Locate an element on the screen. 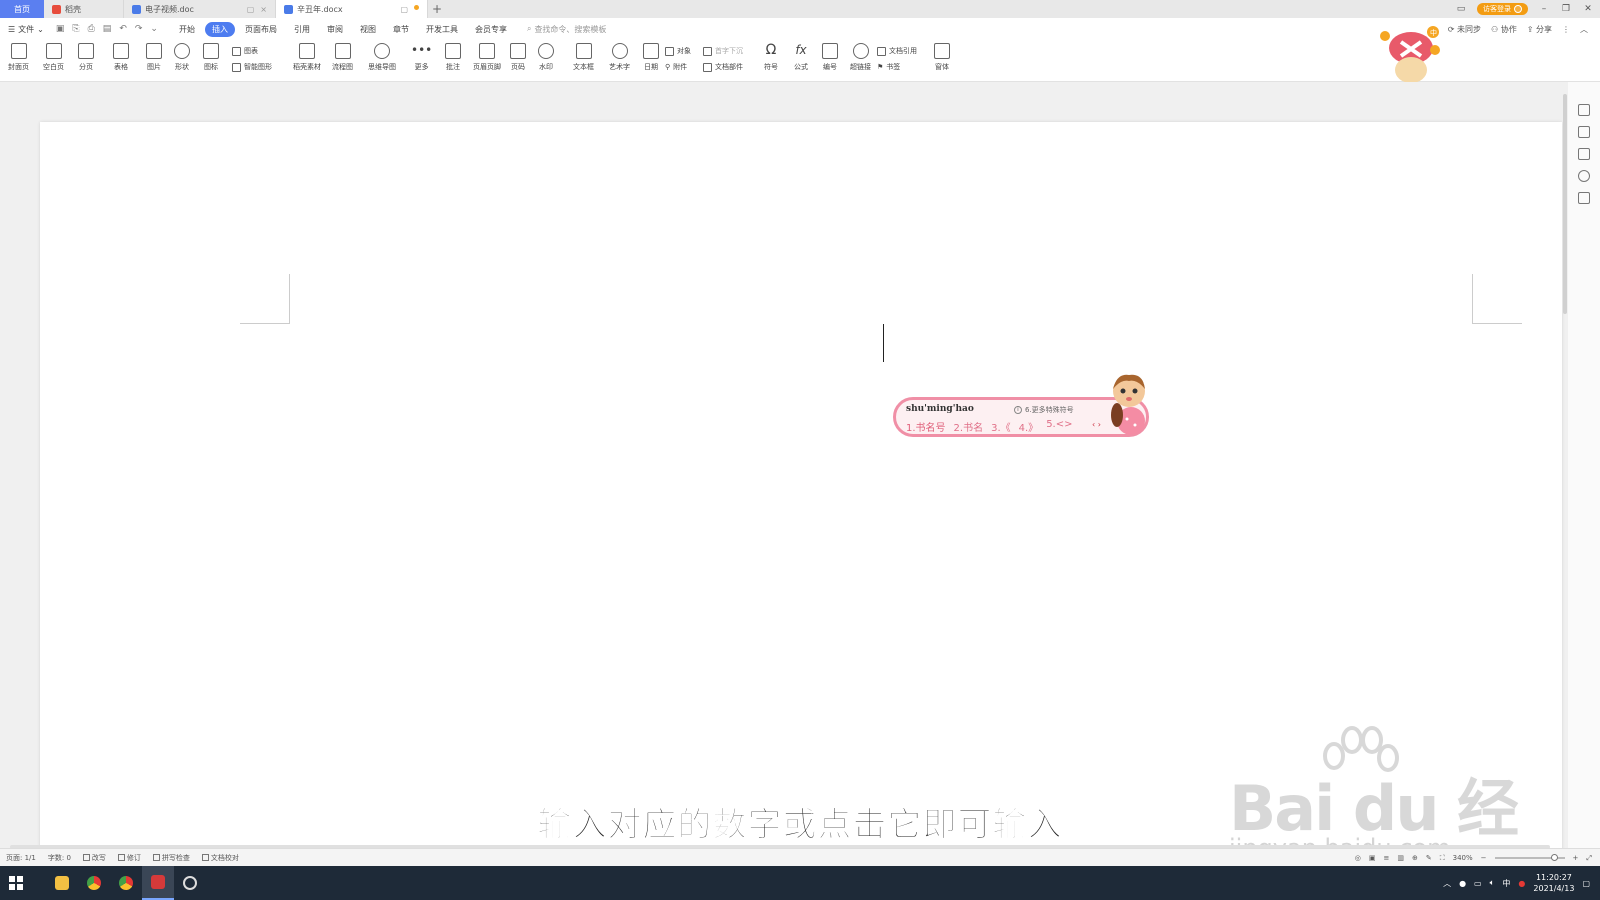 The height and width of the screenshot is (900, 1600). zoom-slider is located at coordinates (1529, 857).